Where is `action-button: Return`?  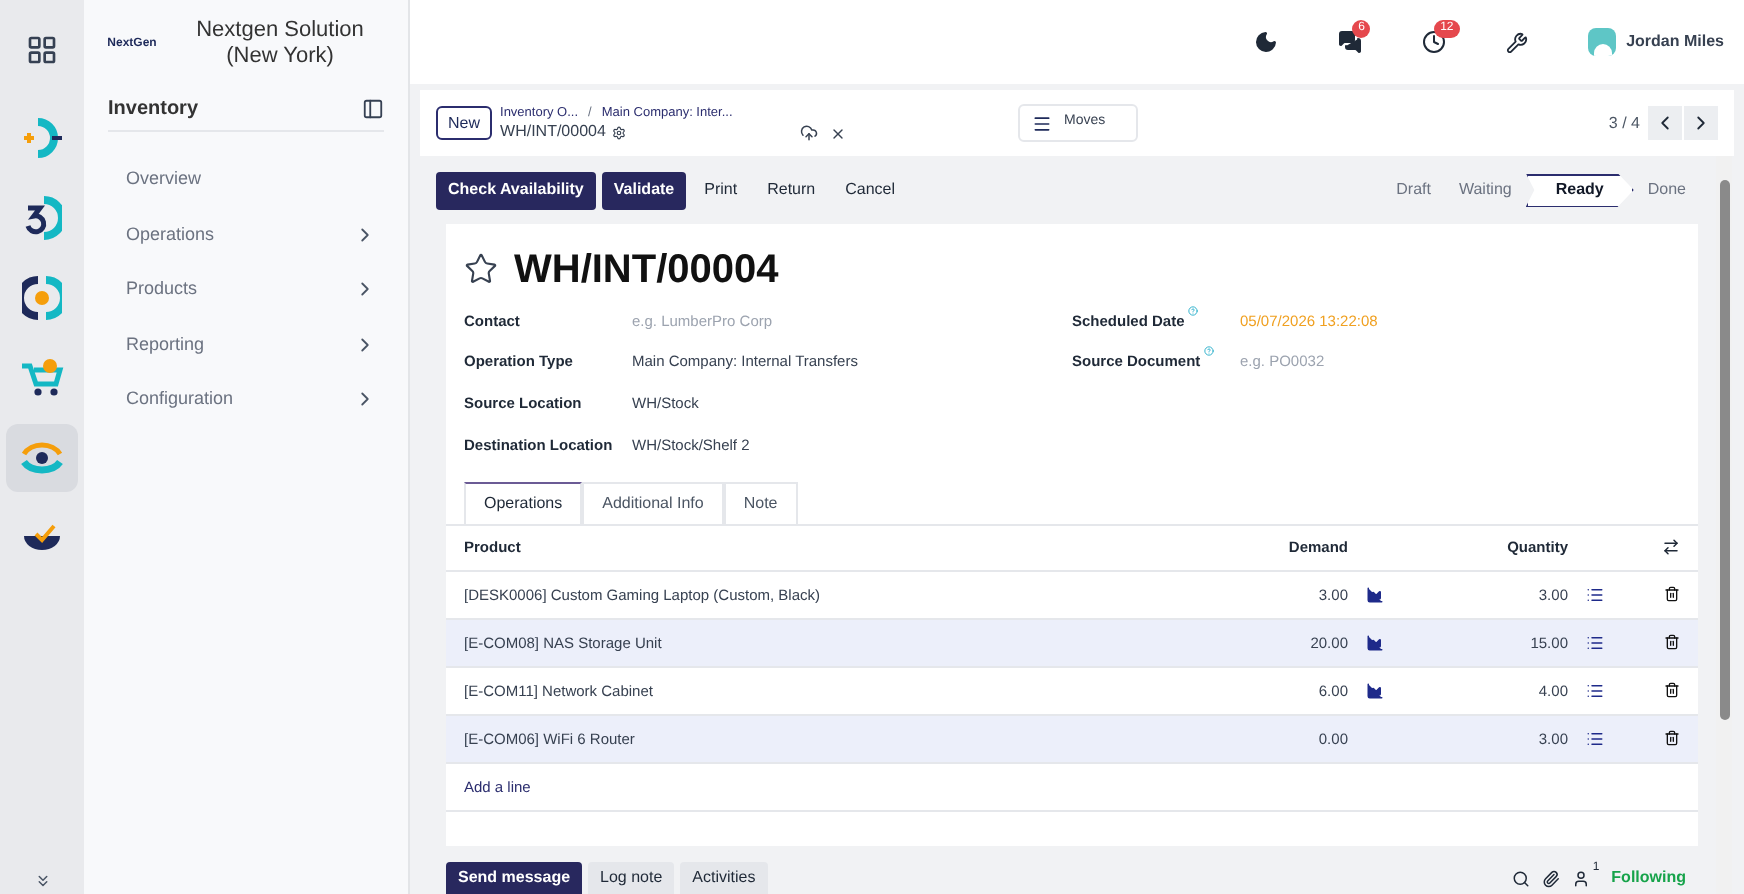 action-button: Return is located at coordinates (791, 190).